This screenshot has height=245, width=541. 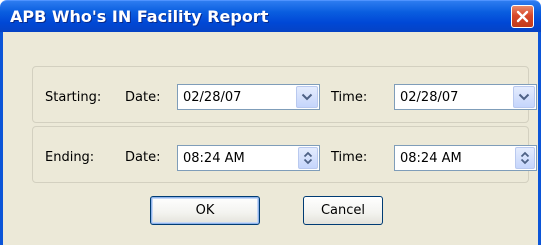 I want to click on starting-time-label: Time:, so click(x=349, y=97).